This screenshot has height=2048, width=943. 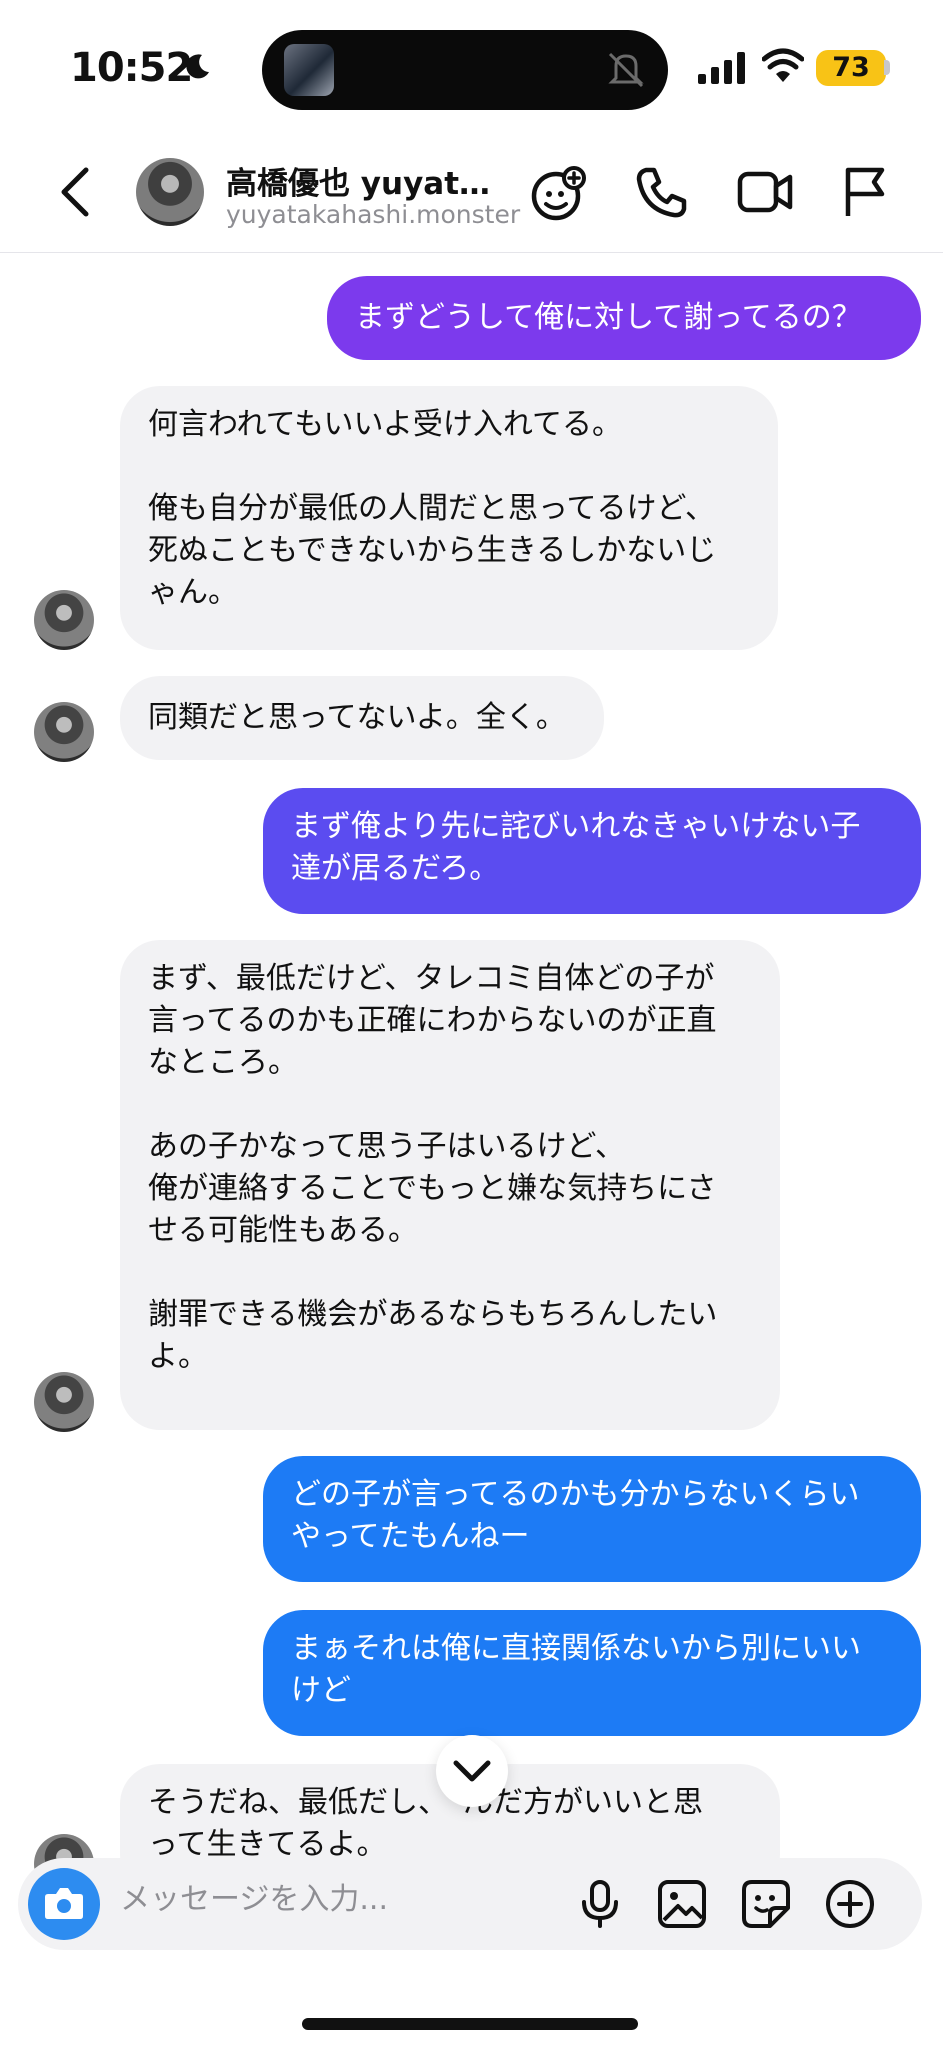 What do you see at coordinates (471, 65) in the screenshot?
I see `status-bar: 10:52 73` at bounding box center [471, 65].